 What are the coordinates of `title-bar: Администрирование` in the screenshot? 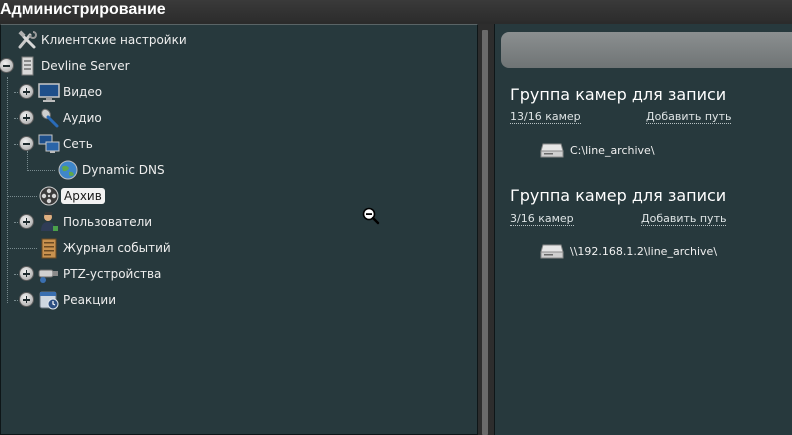 It's located at (396, 11).